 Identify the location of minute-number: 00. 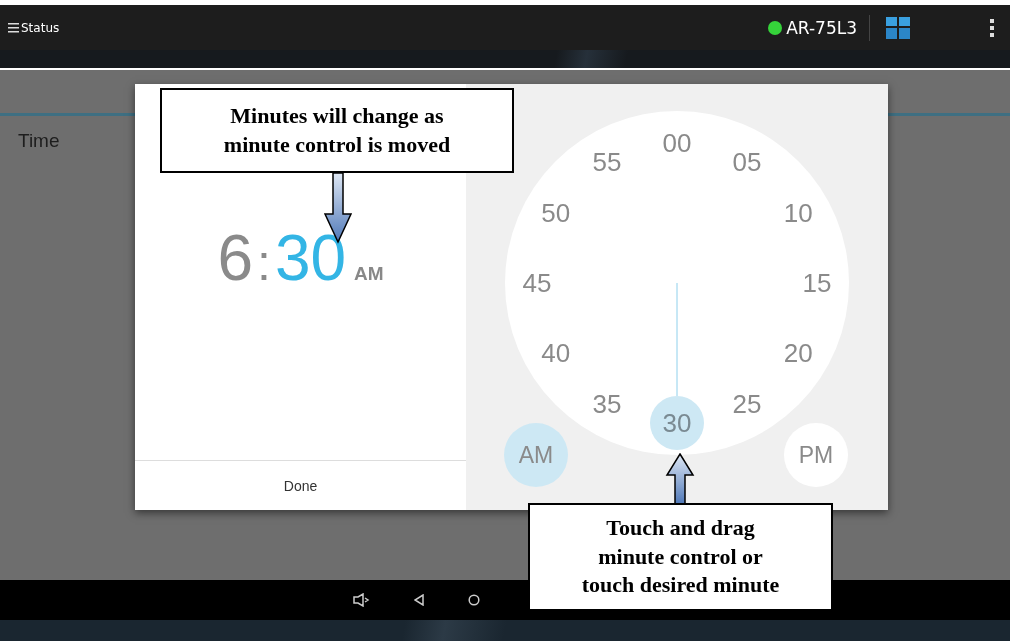
(677, 143).